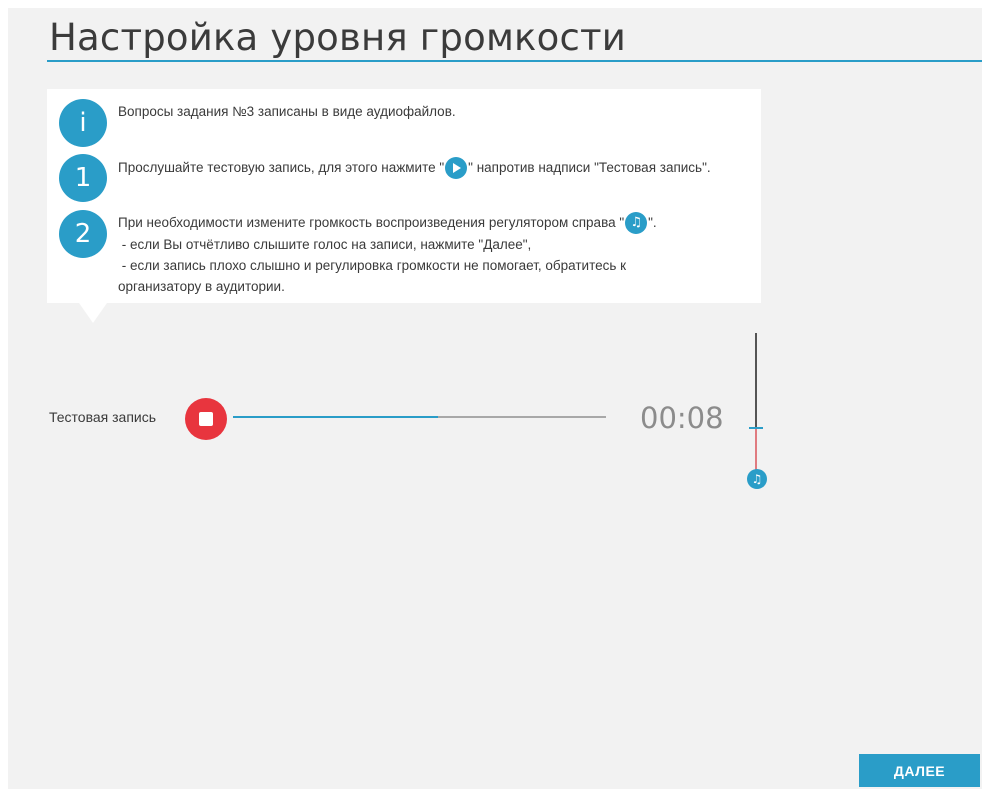  What do you see at coordinates (103, 417) in the screenshot?
I see `test-track-label: Тестовая запись` at bounding box center [103, 417].